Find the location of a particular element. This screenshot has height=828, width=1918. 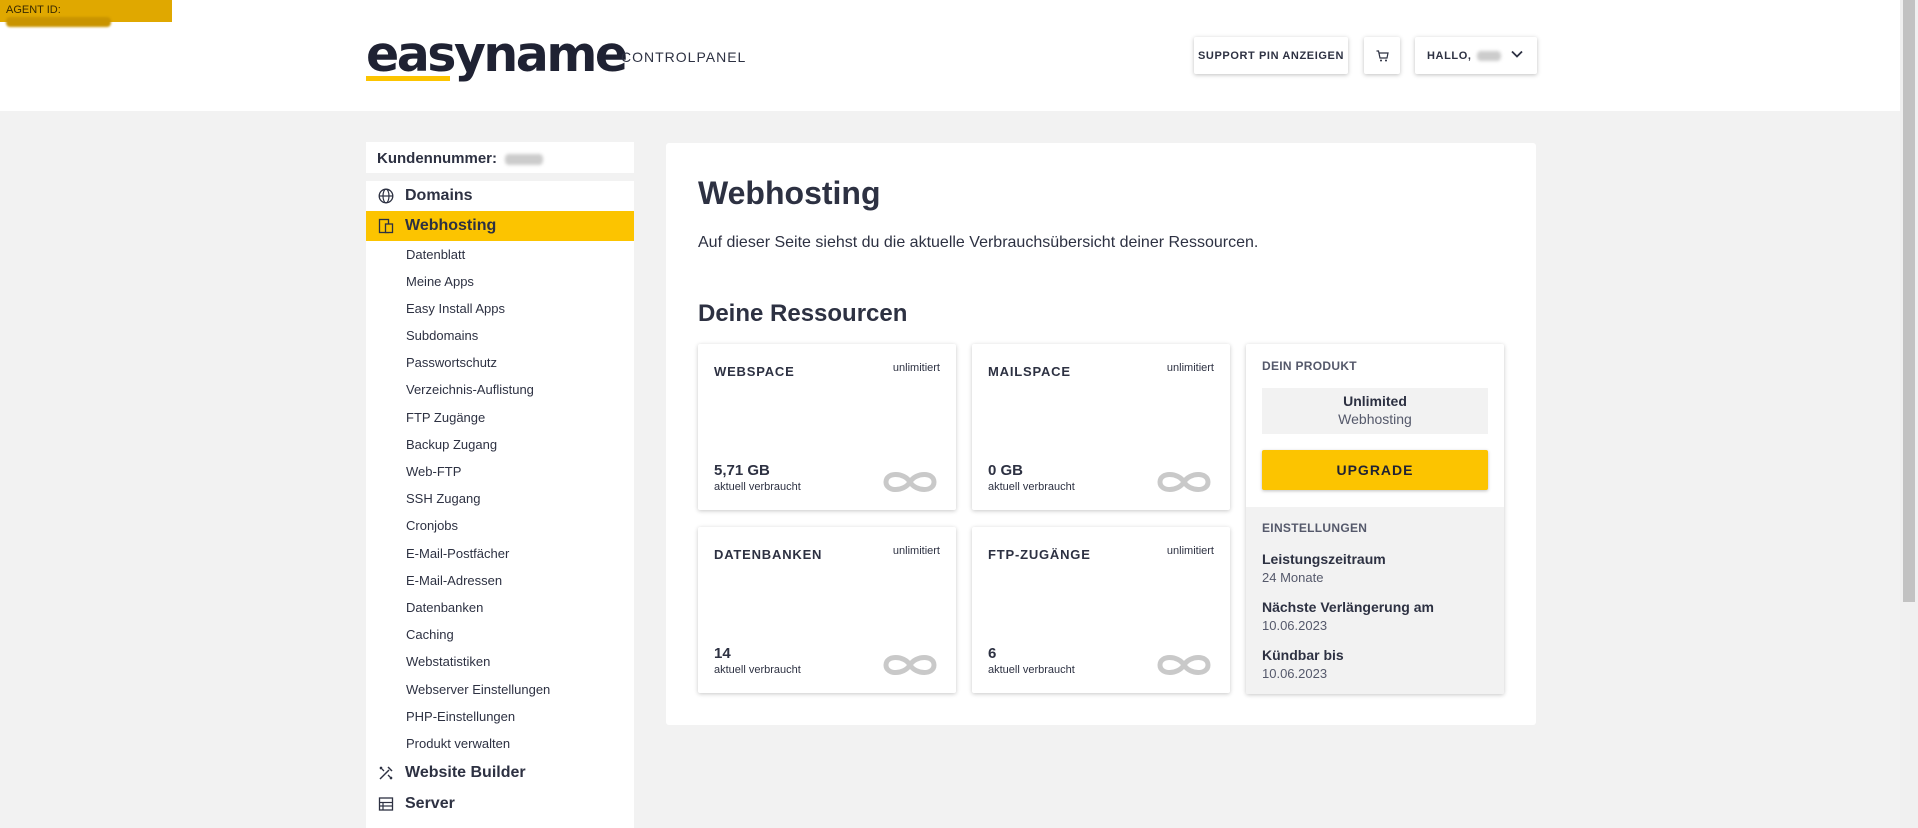

agent-id-redacted is located at coordinates (58, 22).